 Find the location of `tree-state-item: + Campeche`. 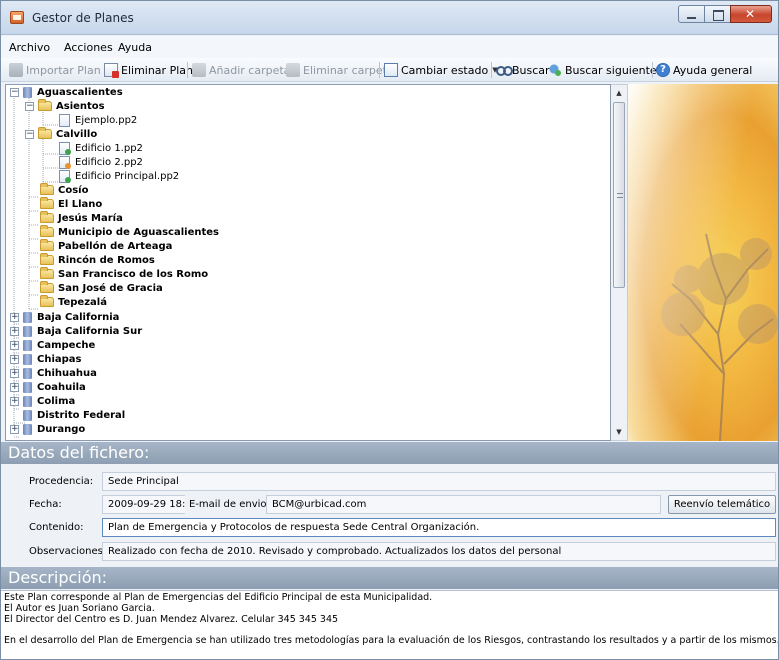

tree-state-item: + Campeche is located at coordinates (52, 345).